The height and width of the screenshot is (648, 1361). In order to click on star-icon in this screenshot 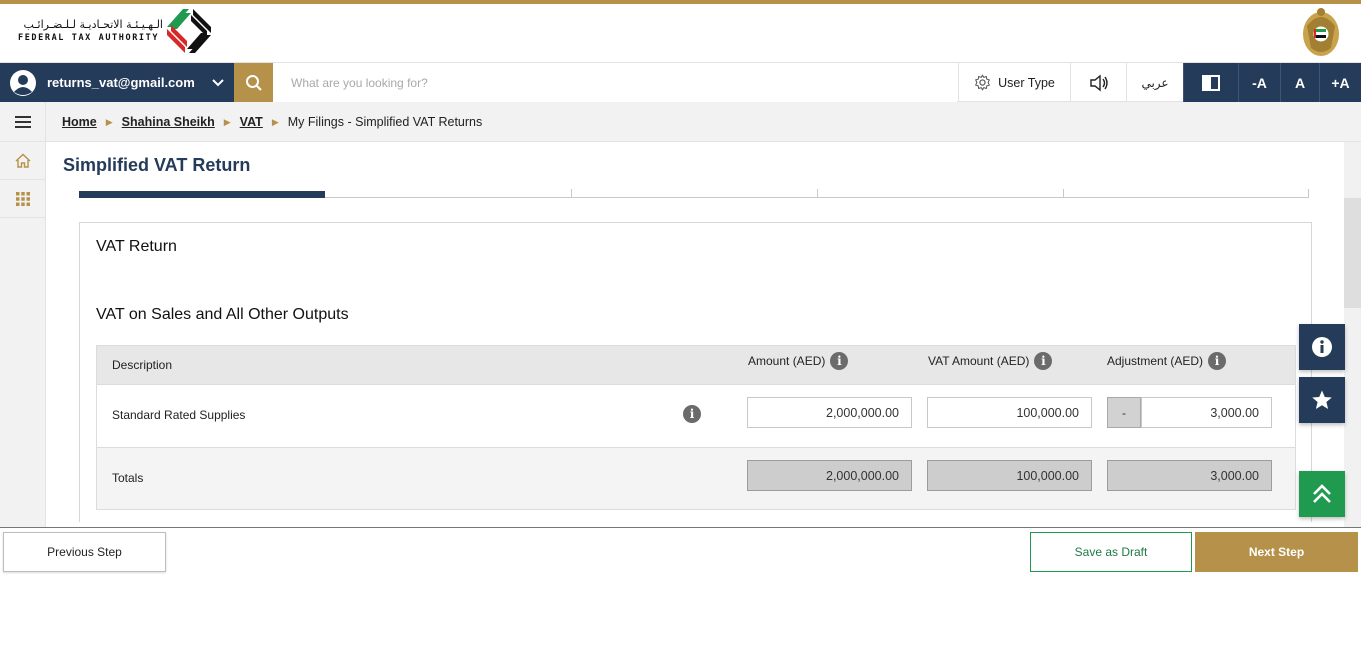, I will do `click(1322, 399)`.